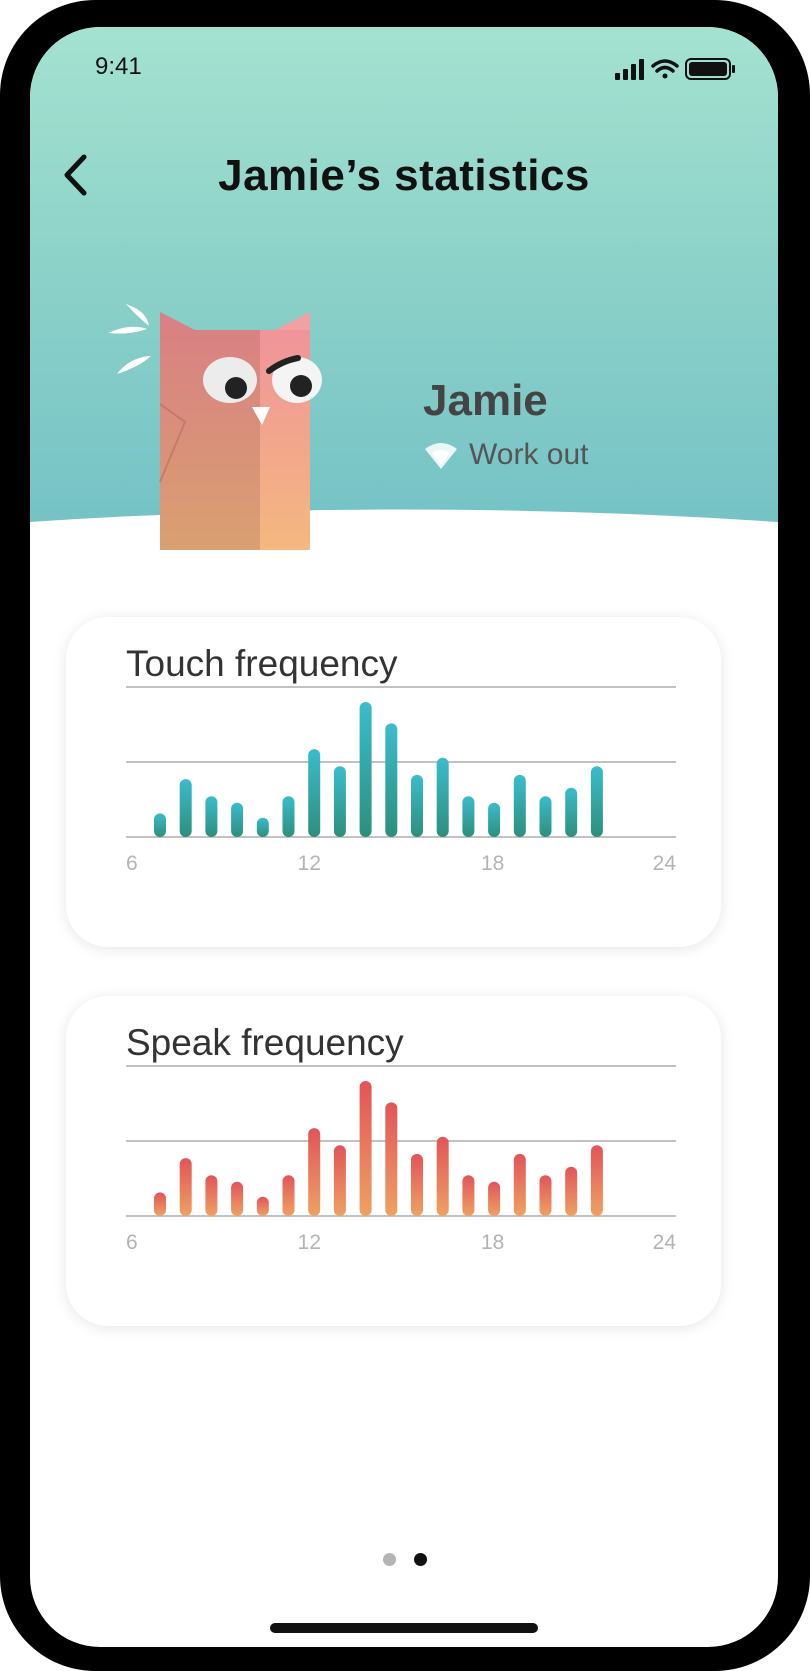 This screenshot has height=1671, width=810. I want to click on speak-frequency-chart: 6 12 18 24, so click(401, 1159).